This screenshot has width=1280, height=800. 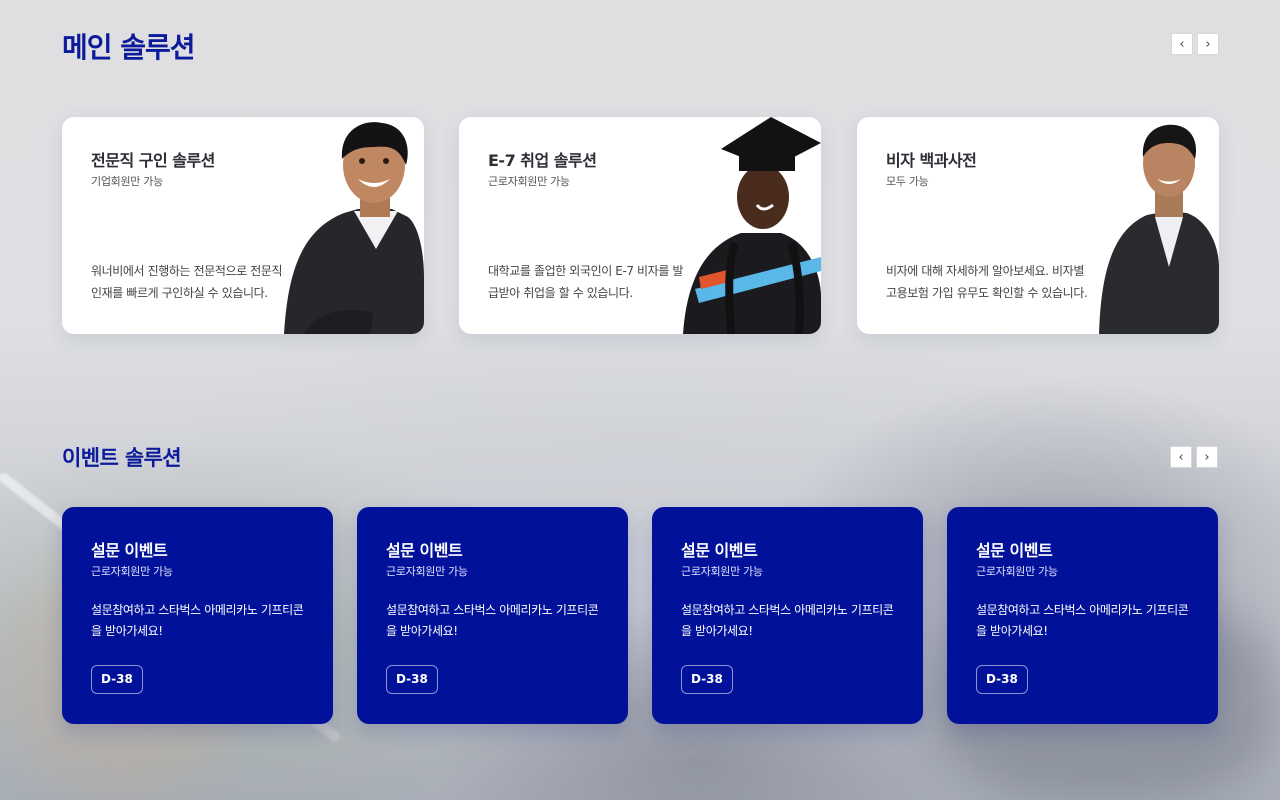 I want to click on event-prev-button: ‹, so click(x=1181, y=457).